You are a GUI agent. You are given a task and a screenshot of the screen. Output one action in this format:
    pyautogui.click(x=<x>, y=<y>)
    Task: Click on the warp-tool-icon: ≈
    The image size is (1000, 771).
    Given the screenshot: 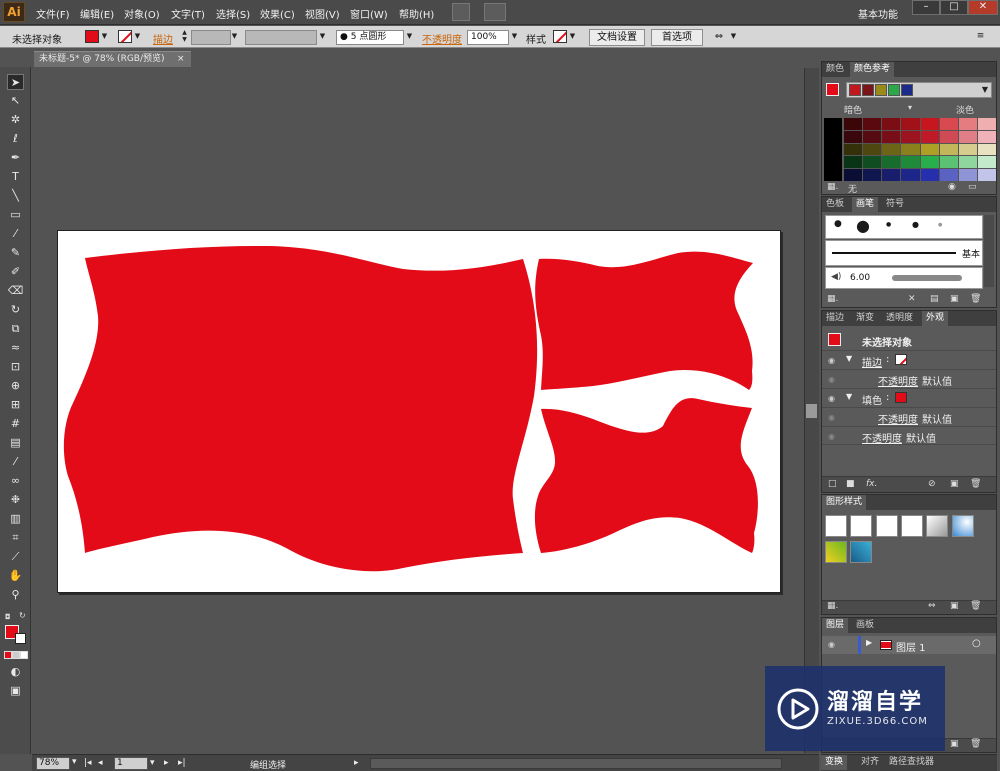 What is the action you would take?
    pyautogui.click(x=15, y=348)
    